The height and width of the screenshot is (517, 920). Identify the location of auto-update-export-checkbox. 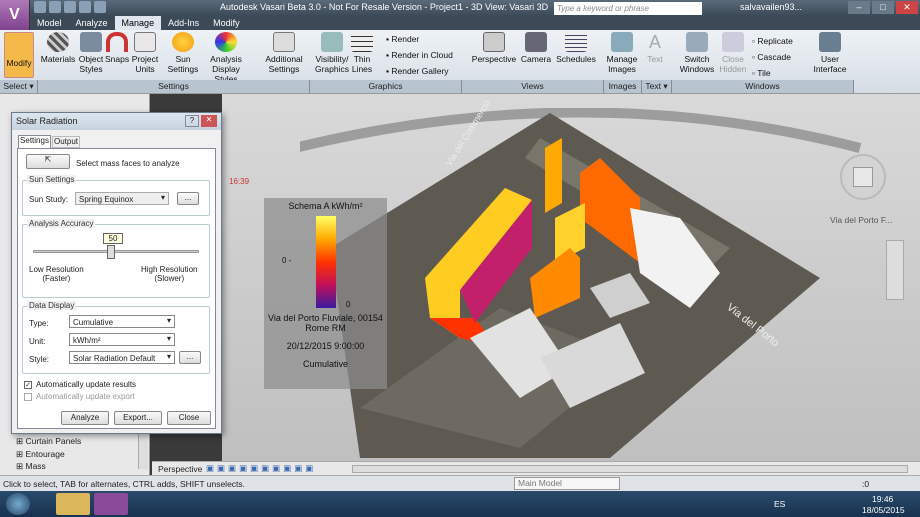
(28, 397).